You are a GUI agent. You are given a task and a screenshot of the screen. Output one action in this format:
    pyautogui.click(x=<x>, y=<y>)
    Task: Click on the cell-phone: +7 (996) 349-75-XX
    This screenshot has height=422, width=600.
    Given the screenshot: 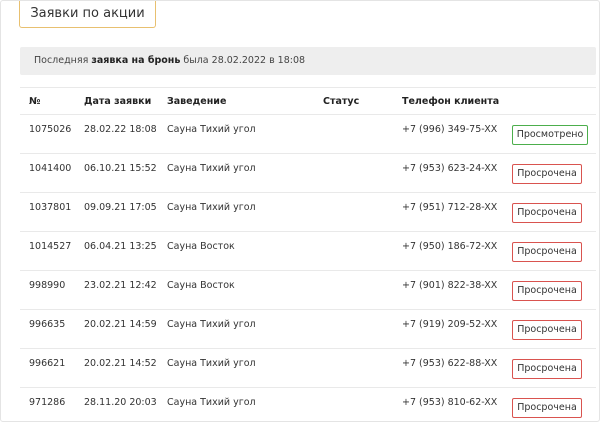 What is the action you would take?
    pyautogui.click(x=450, y=129)
    